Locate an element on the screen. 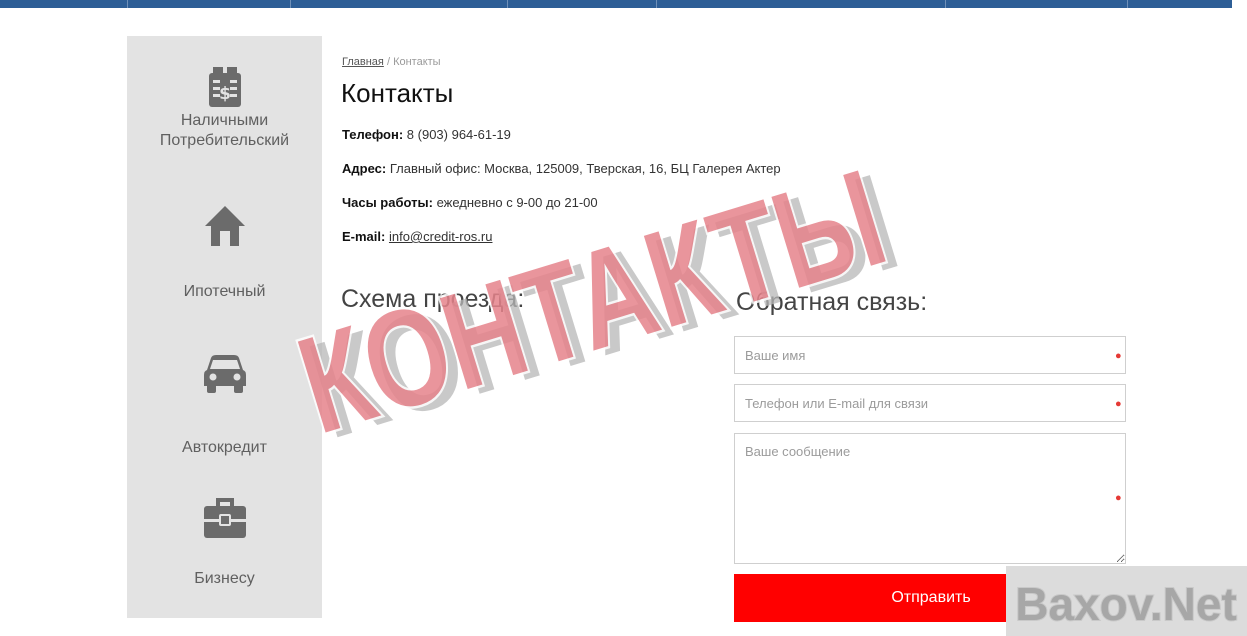 This screenshot has height=636, width=1247. sidebar-item-label: Бизнесу is located at coordinates (224, 578).